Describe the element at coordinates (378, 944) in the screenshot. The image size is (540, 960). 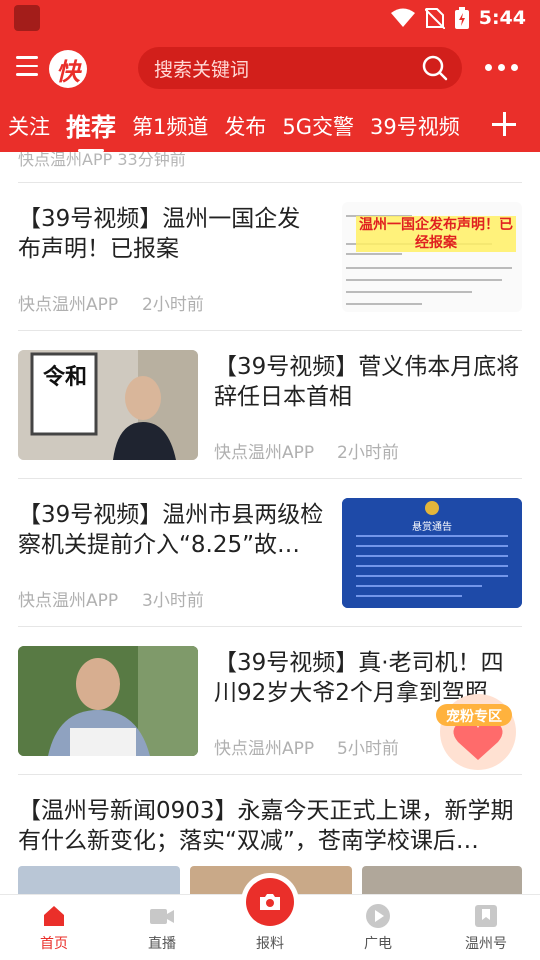
I see `nav-broadcast-label: 广电` at that location.